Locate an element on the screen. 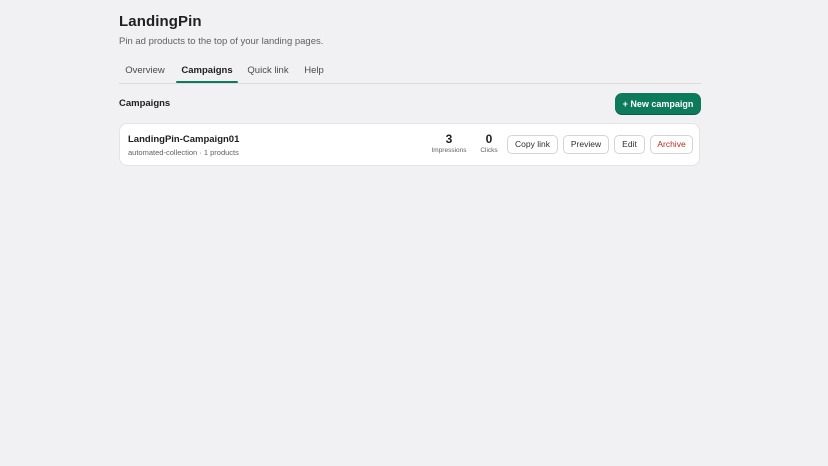 The height and width of the screenshot is (466, 828). impressions-label: Impressions is located at coordinates (449, 150).